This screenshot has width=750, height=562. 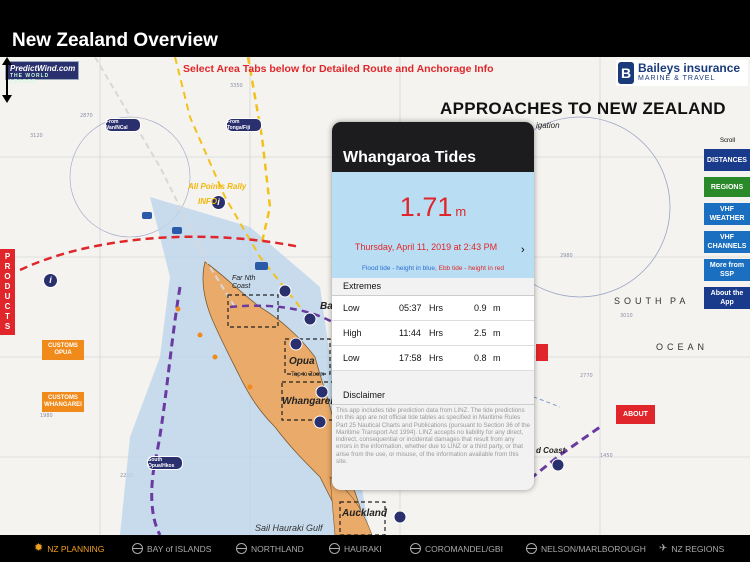 What do you see at coordinates (426, 207) in the screenshot?
I see `tide-height-value: 1.71` at bounding box center [426, 207].